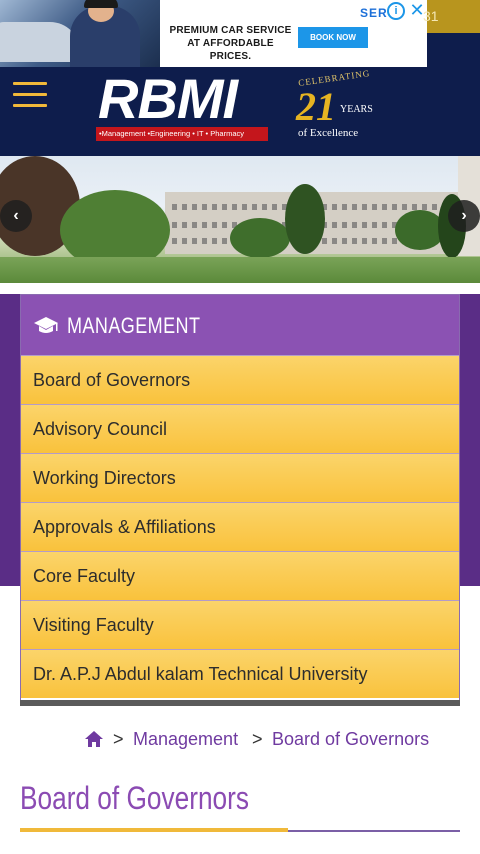 The height and width of the screenshot is (854, 480). What do you see at coordinates (356, 109) in the screenshot?
I see `years-label: YEARS` at bounding box center [356, 109].